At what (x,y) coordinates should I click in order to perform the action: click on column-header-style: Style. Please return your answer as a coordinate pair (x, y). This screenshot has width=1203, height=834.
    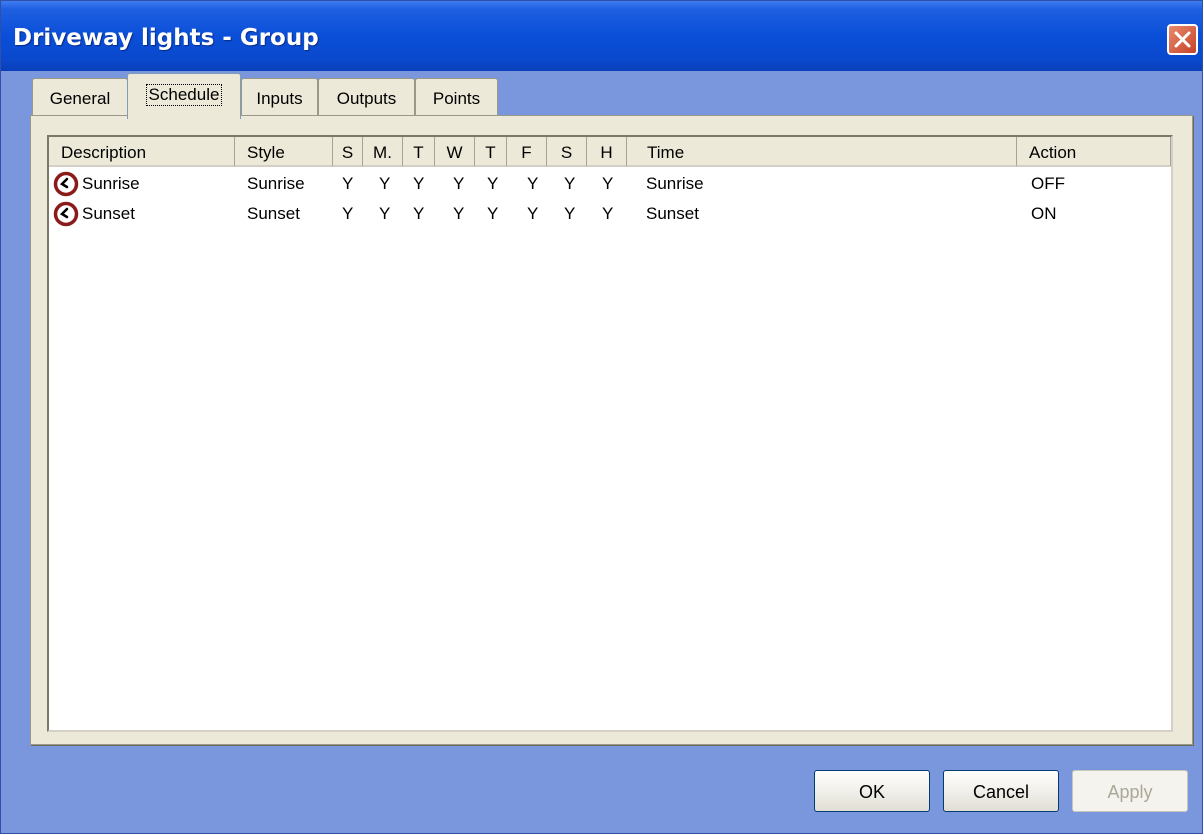
    Looking at the image, I should click on (284, 152).